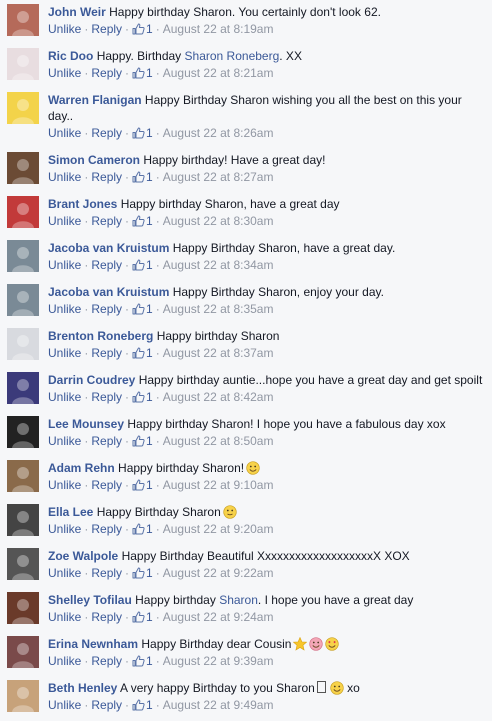  What do you see at coordinates (95, 100) in the screenshot?
I see `comment-author: Warren Flanigan` at bounding box center [95, 100].